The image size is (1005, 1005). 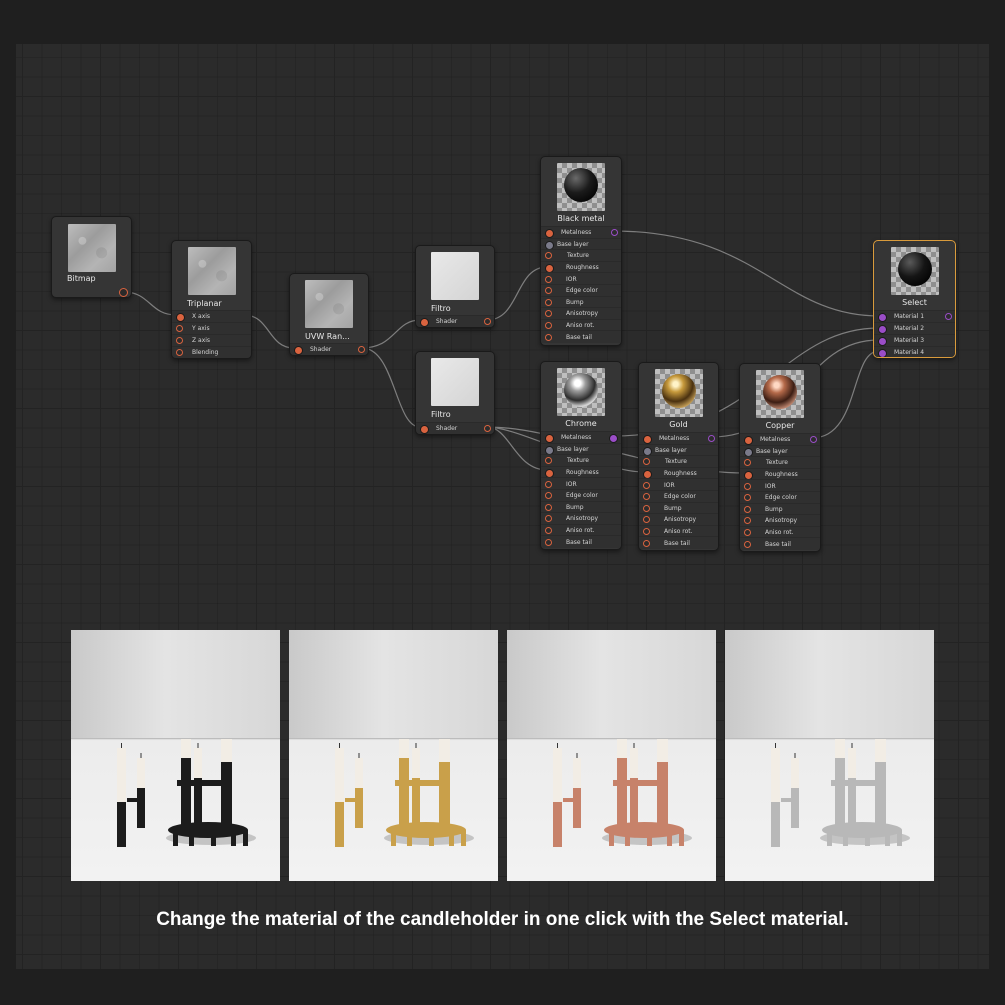 I want to click on bitmap-node: Bitmap, so click(x=91, y=257).